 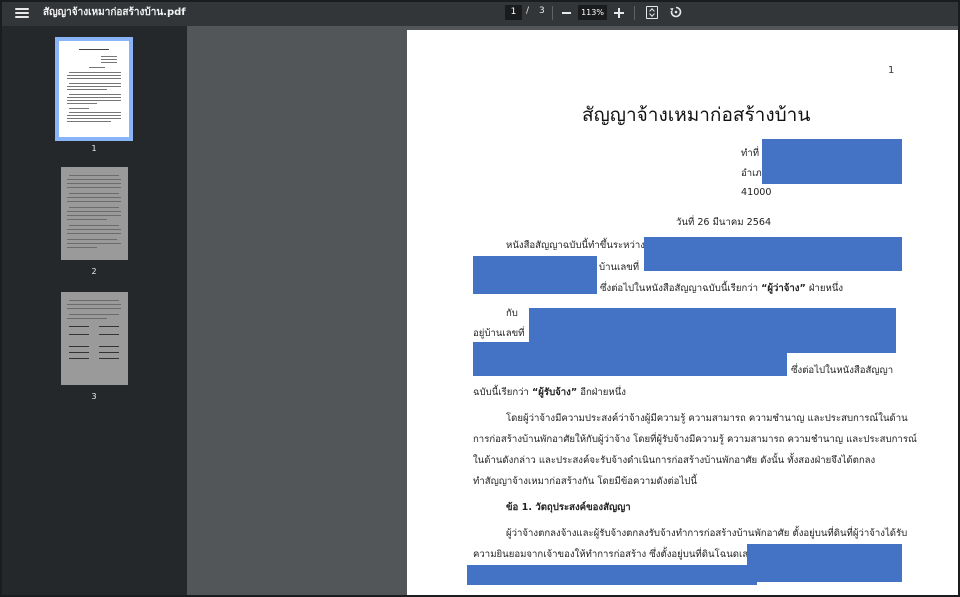 What do you see at coordinates (512, 313) in the screenshot?
I see `paragraph-line: กับ` at bounding box center [512, 313].